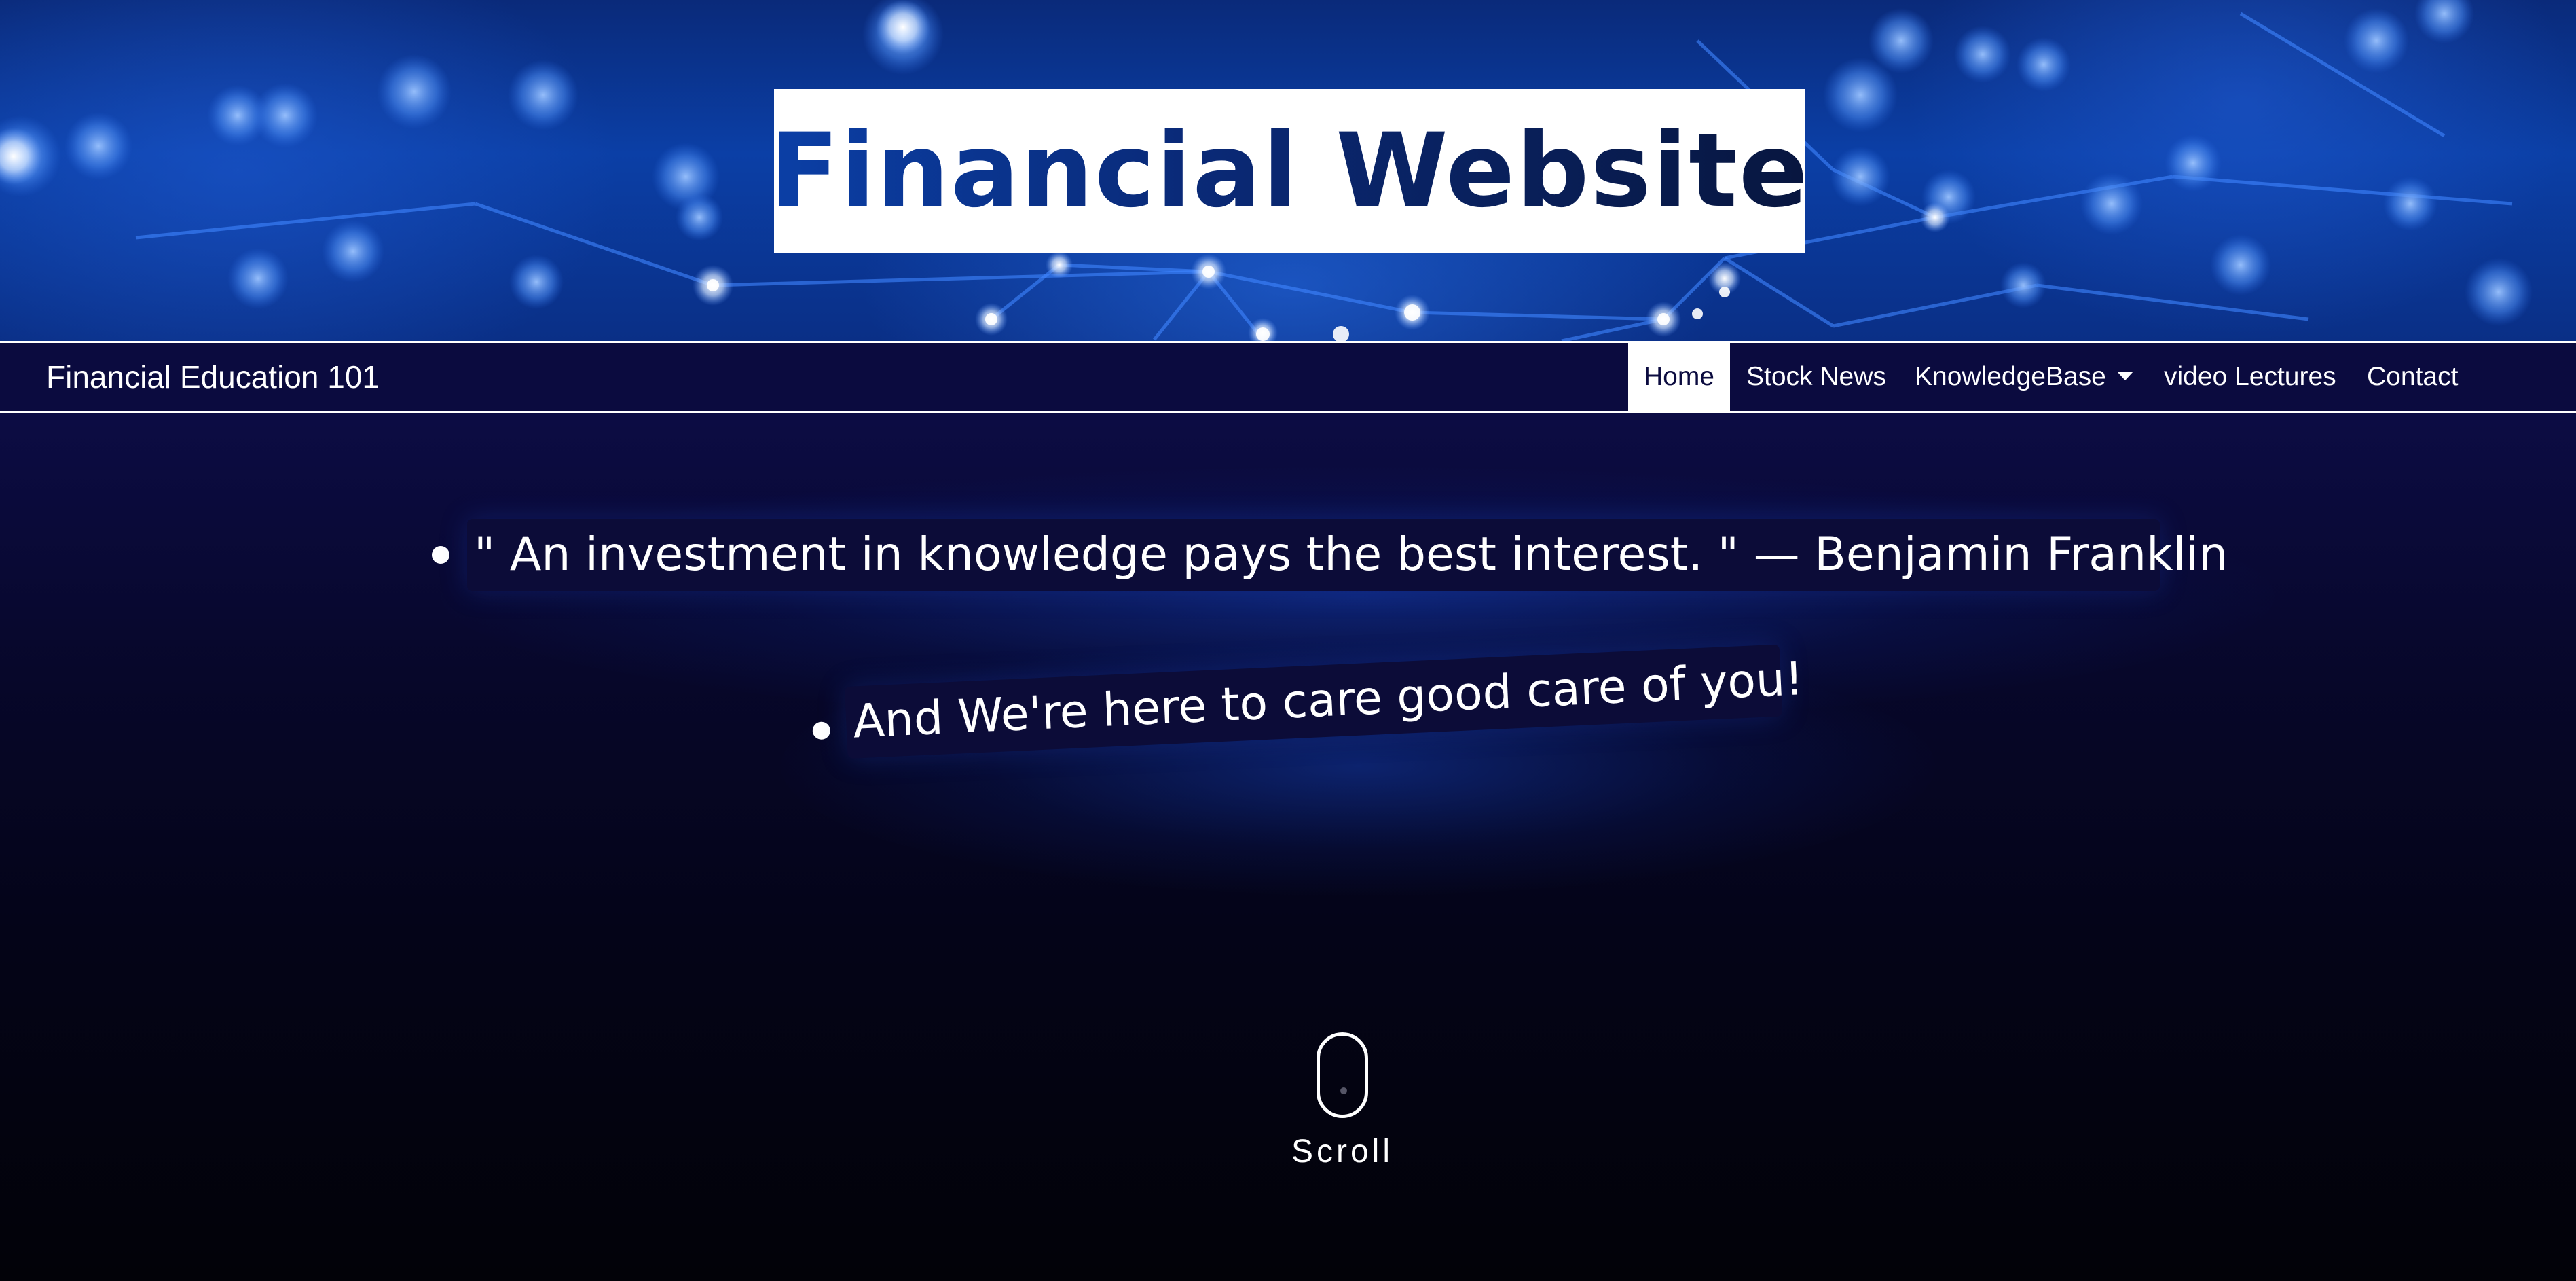  I want to click on nav-item-stock-news: Stock News, so click(1816, 377).